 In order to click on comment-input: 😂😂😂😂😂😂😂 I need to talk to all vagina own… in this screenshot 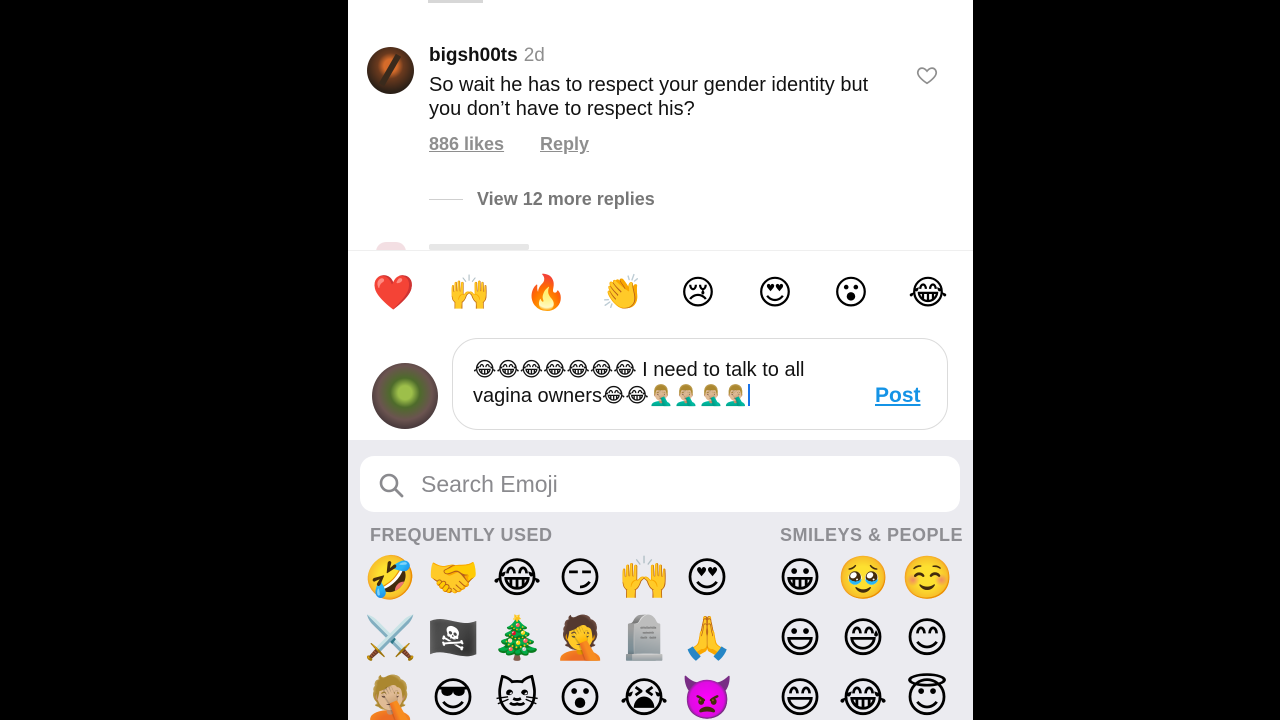, I will do `click(700, 384)`.